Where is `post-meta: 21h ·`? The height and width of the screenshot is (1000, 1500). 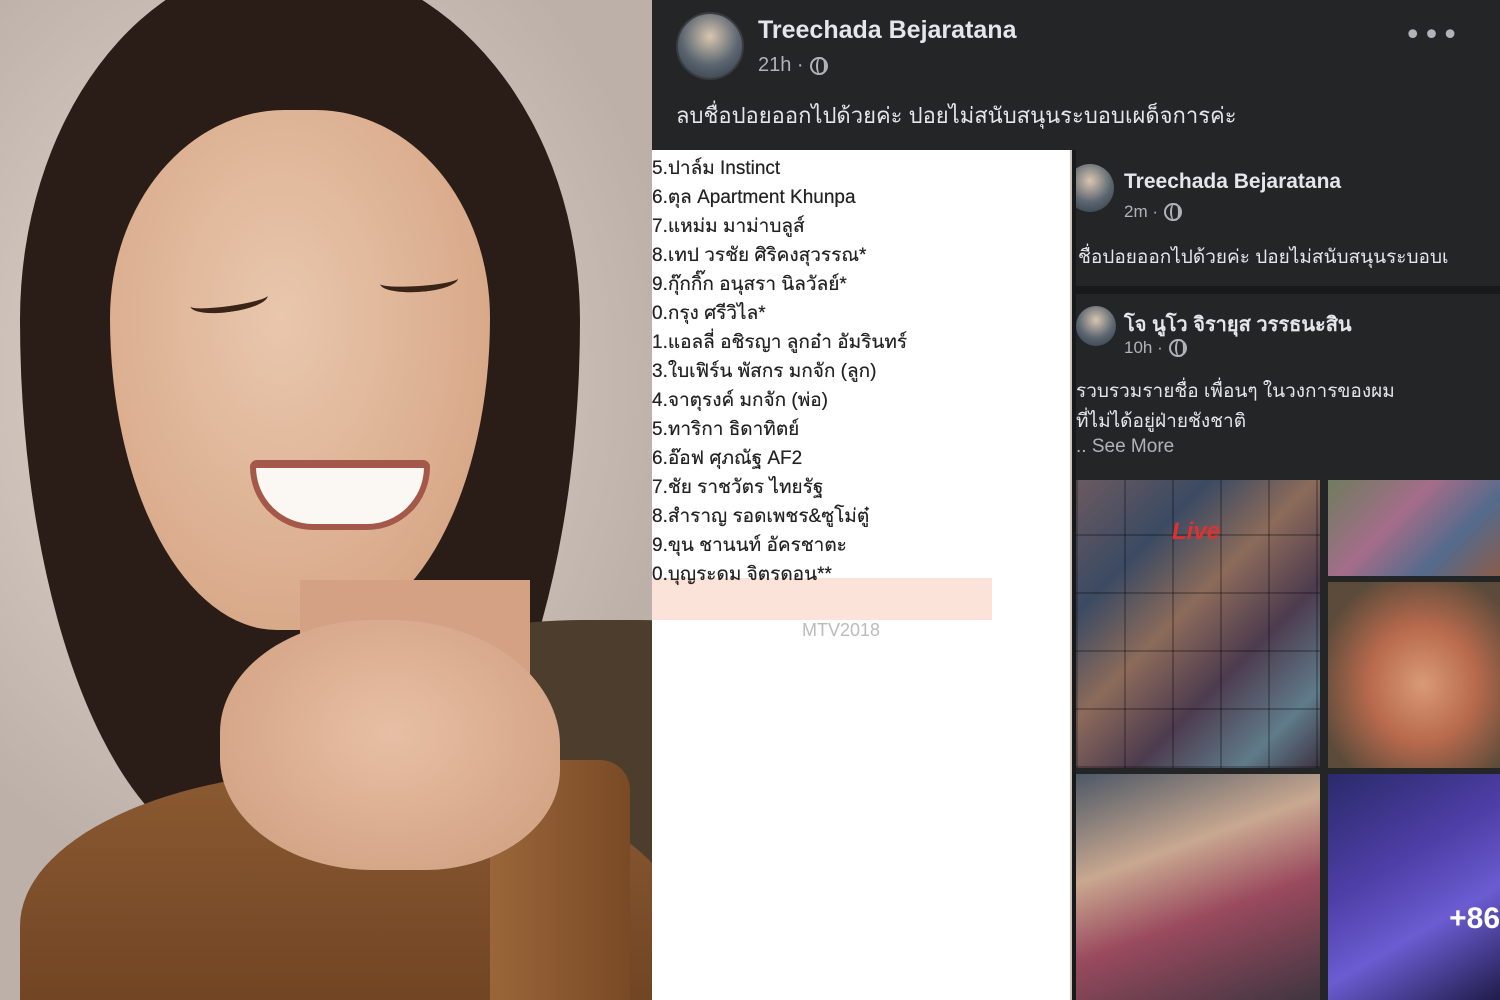
post-meta: 21h · is located at coordinates (793, 65).